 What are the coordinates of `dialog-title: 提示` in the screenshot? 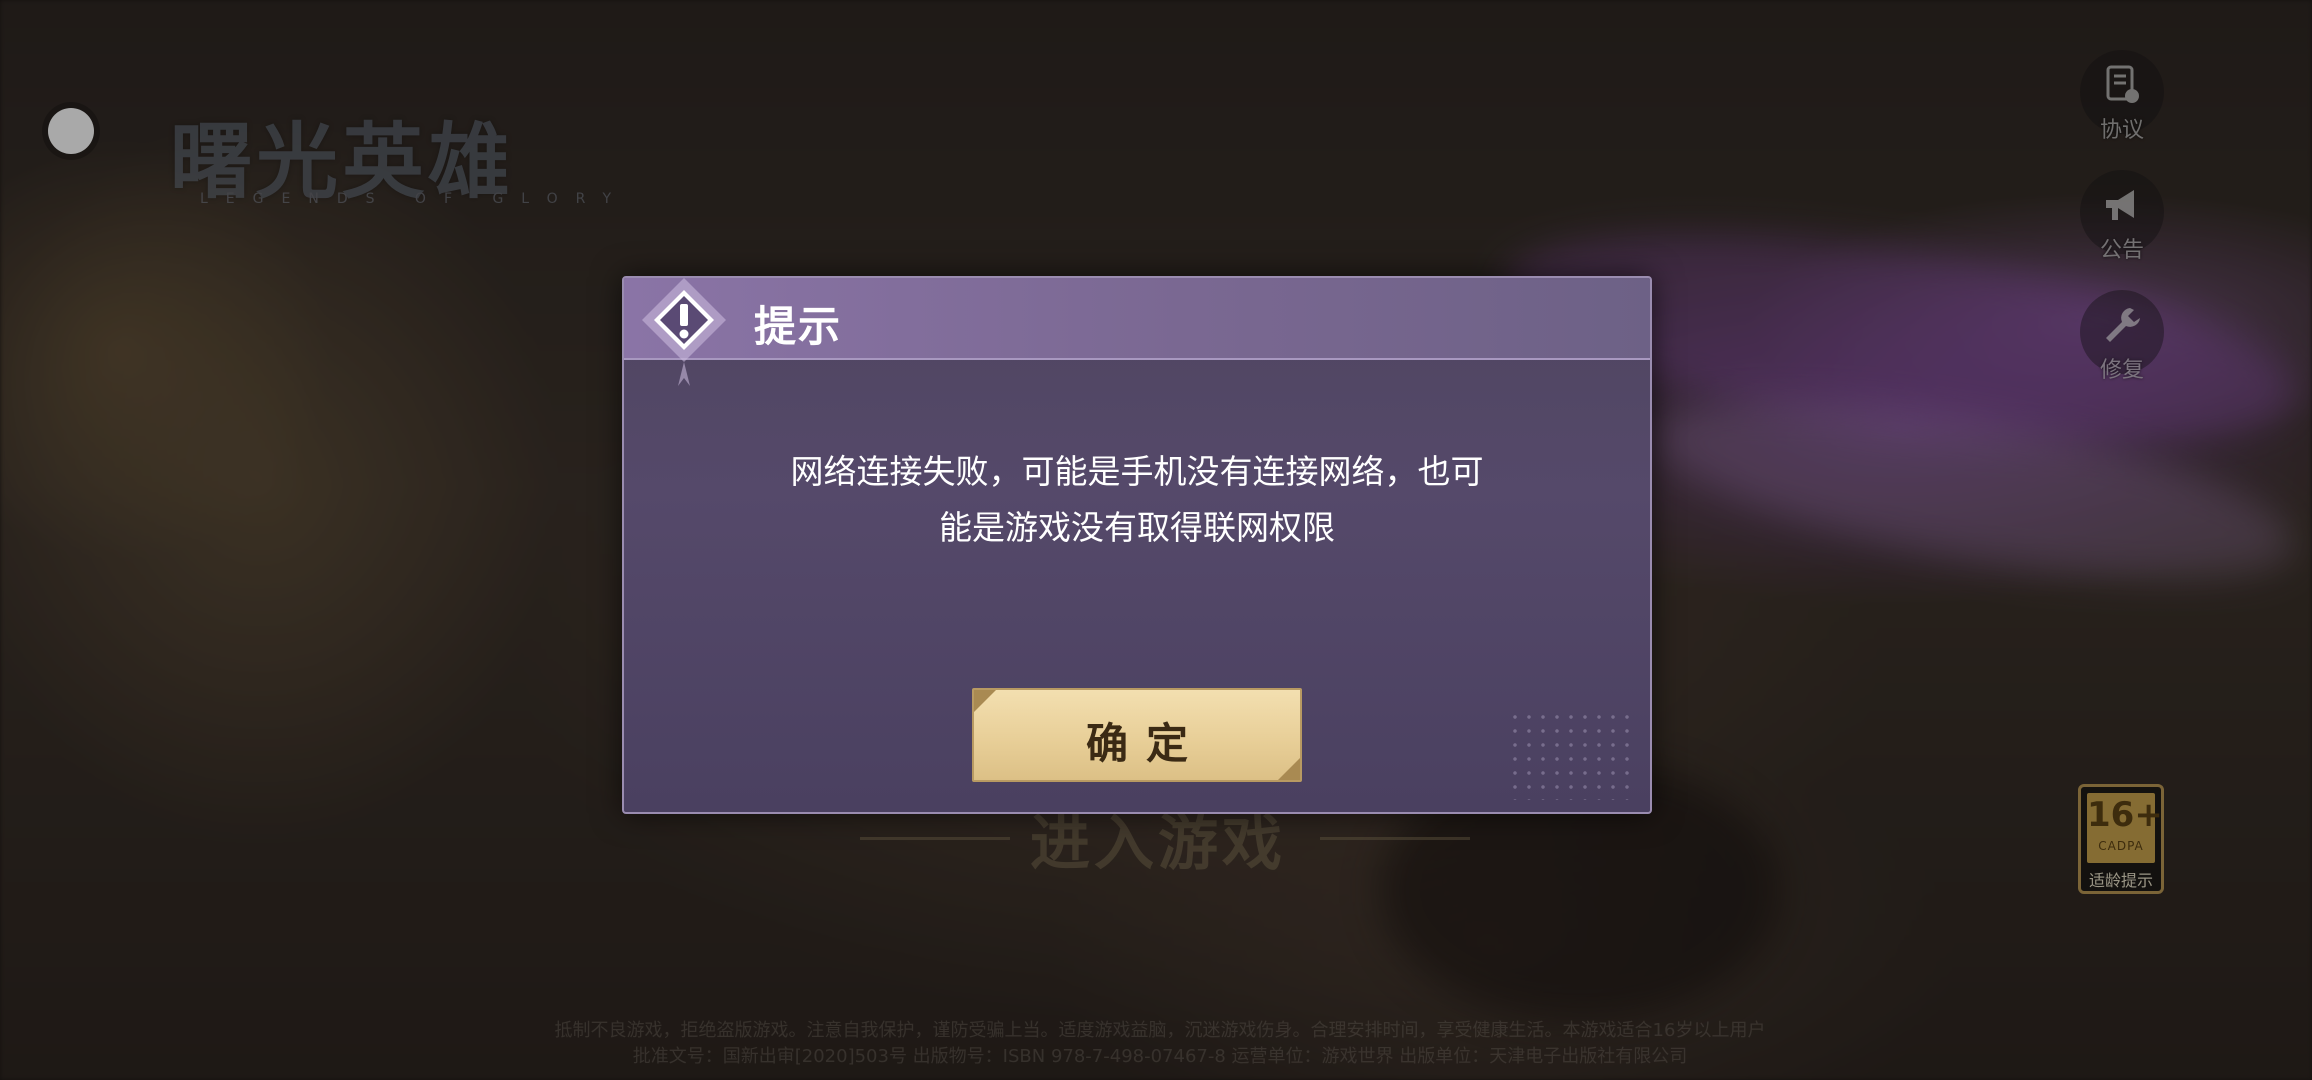 It's located at (798, 326).